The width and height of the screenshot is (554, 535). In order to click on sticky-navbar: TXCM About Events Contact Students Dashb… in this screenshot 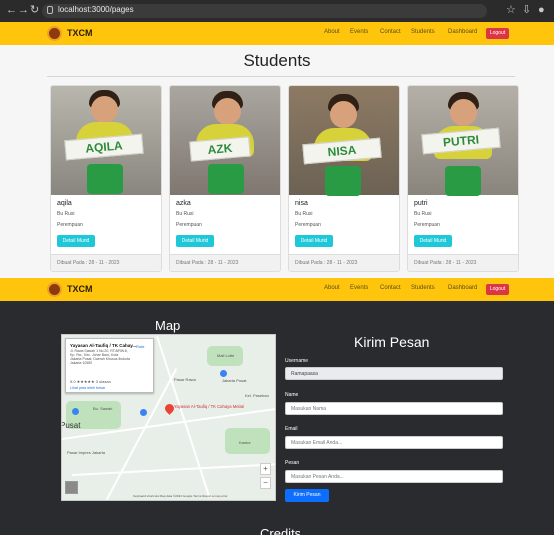, I will do `click(277, 289)`.